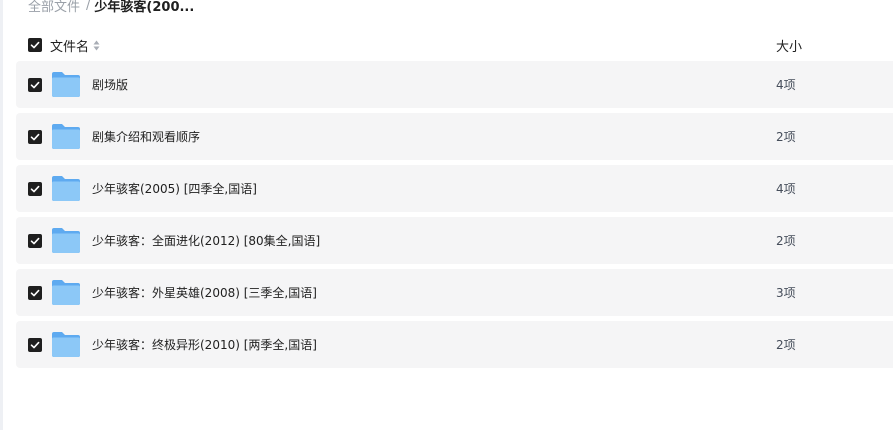  I want to click on file-row: 剧场版 4项, so click(454, 84).